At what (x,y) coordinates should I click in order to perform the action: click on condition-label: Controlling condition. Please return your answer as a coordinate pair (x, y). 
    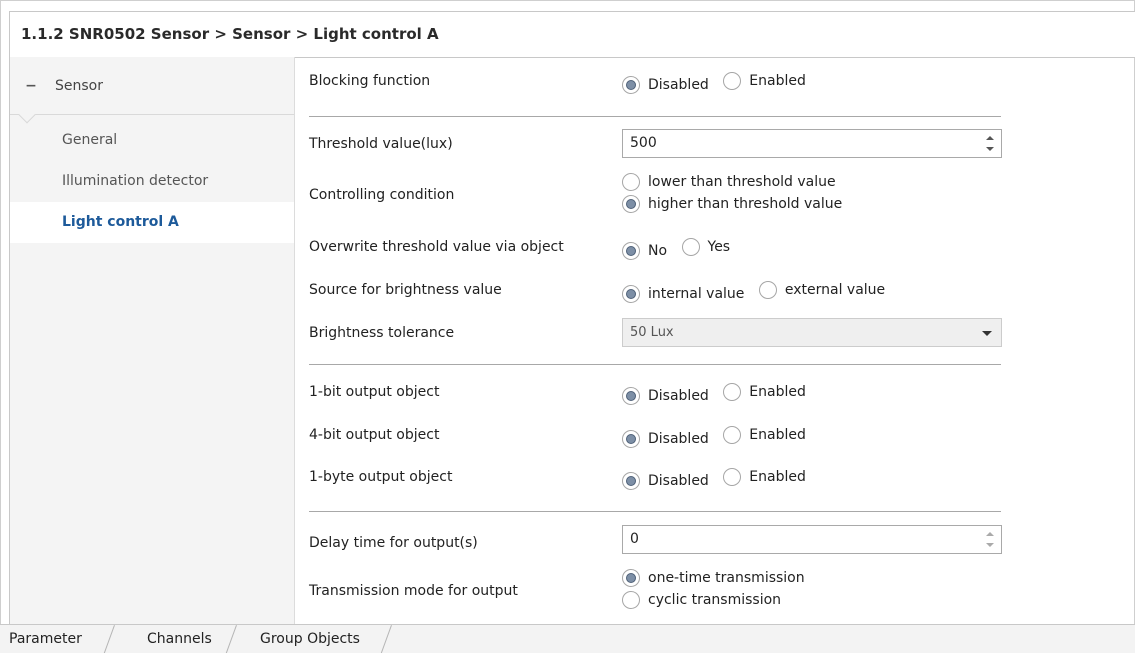
    Looking at the image, I should click on (382, 195).